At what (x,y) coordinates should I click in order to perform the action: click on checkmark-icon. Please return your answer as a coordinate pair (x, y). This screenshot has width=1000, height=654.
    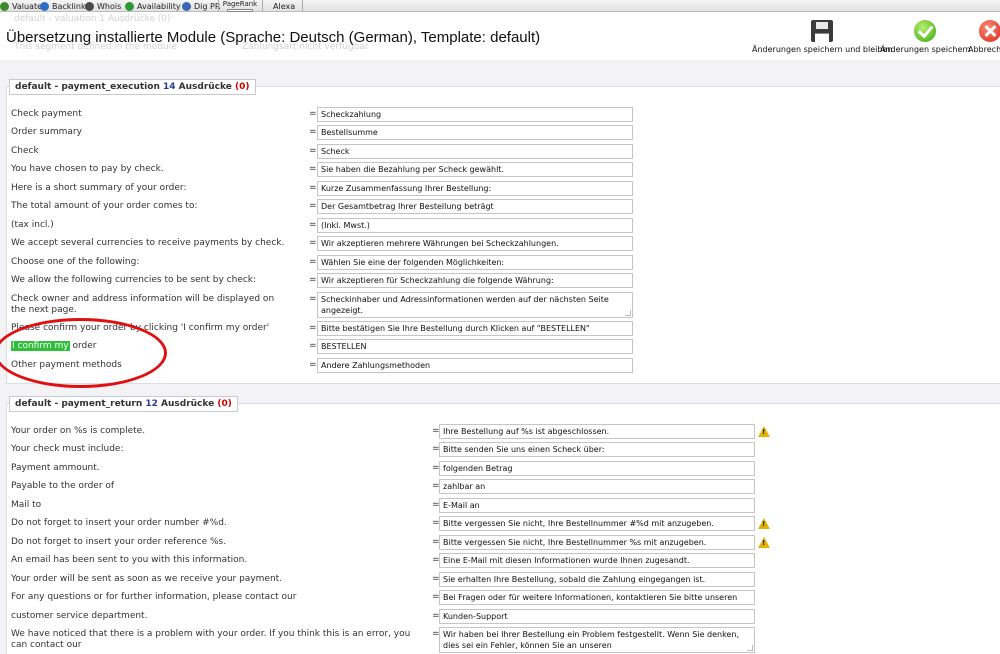
    Looking at the image, I should click on (925, 31).